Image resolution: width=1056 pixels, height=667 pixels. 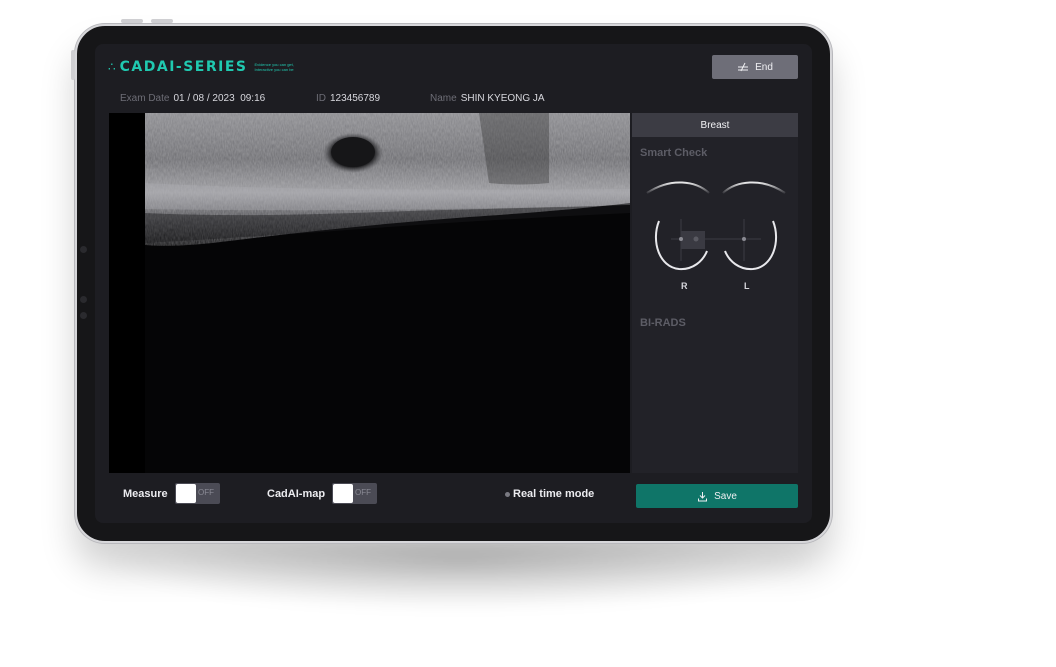 What do you see at coordinates (663, 323) in the screenshot?
I see `birads-title: BI-RADS` at bounding box center [663, 323].